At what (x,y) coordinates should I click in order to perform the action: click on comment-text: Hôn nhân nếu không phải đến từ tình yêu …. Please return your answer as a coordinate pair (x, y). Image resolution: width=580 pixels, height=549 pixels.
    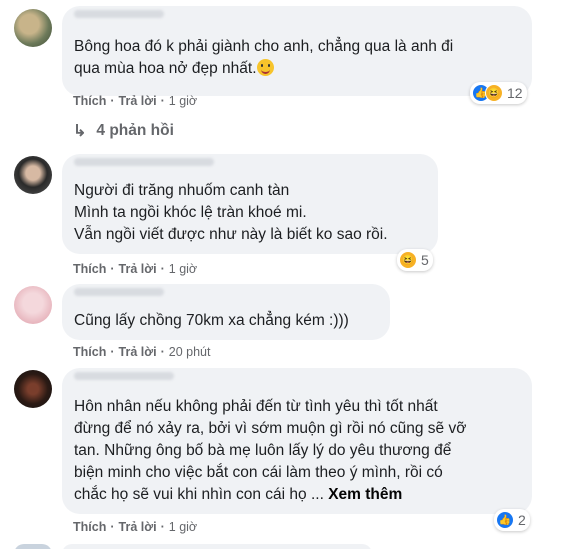
    Looking at the image, I should click on (270, 450).